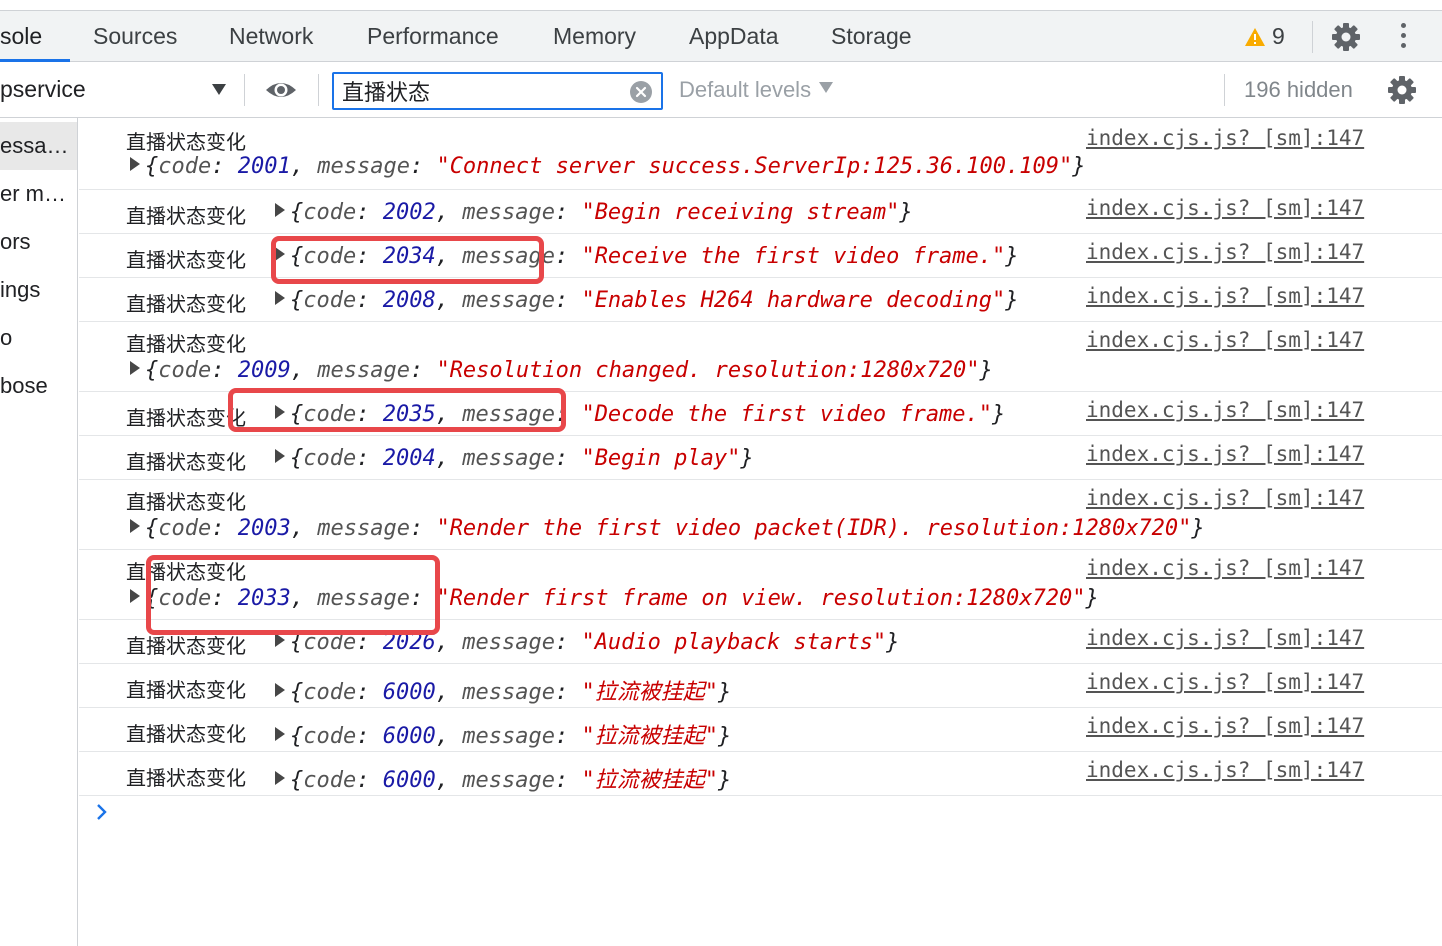  What do you see at coordinates (871, 36) in the screenshot?
I see `tab-storage: Storage` at bounding box center [871, 36].